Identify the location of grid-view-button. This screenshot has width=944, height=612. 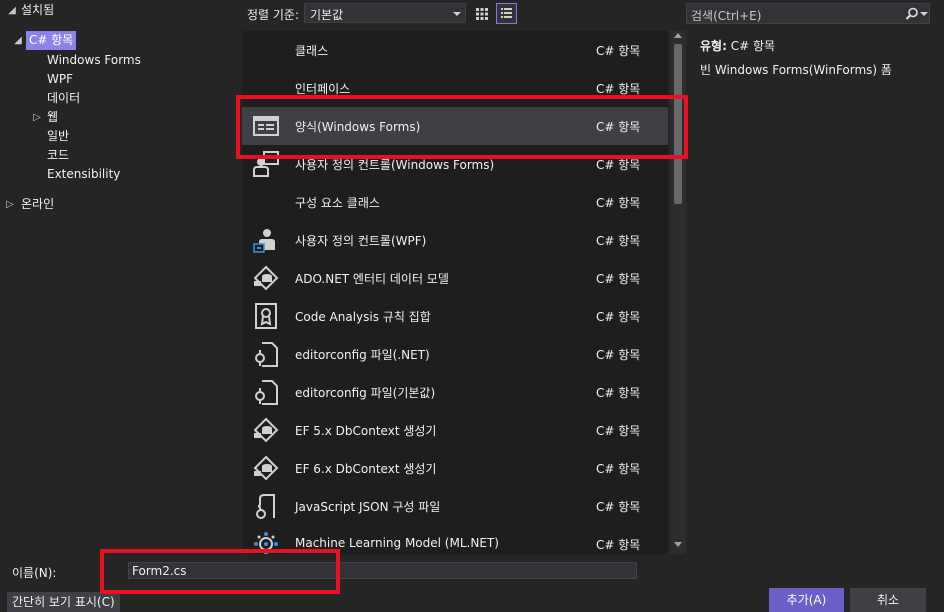
(482, 13).